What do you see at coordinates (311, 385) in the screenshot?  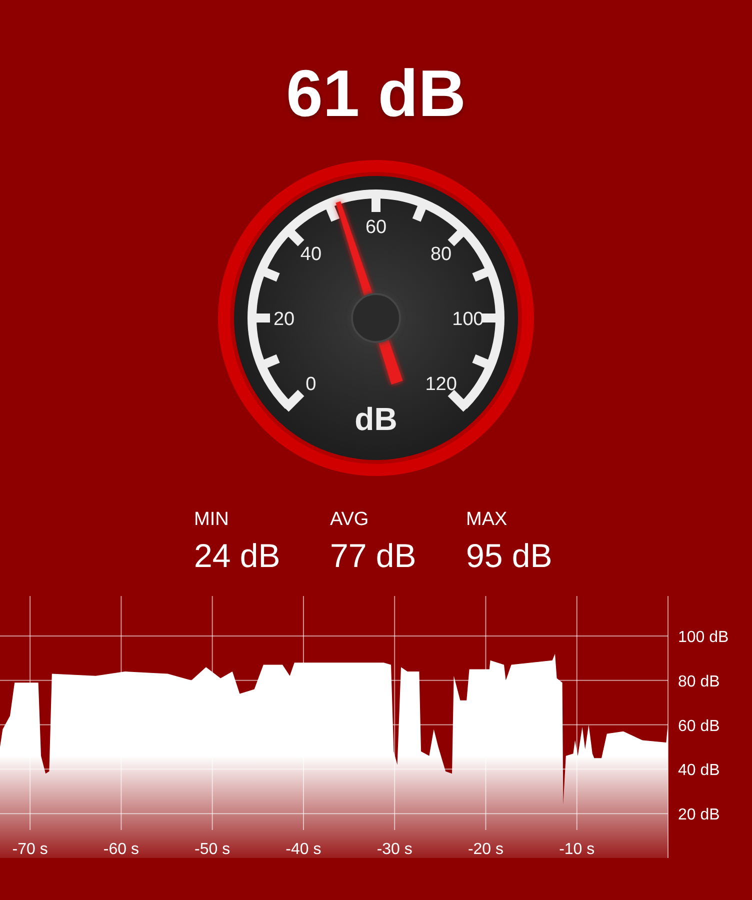 I see `scale-label: 0` at bounding box center [311, 385].